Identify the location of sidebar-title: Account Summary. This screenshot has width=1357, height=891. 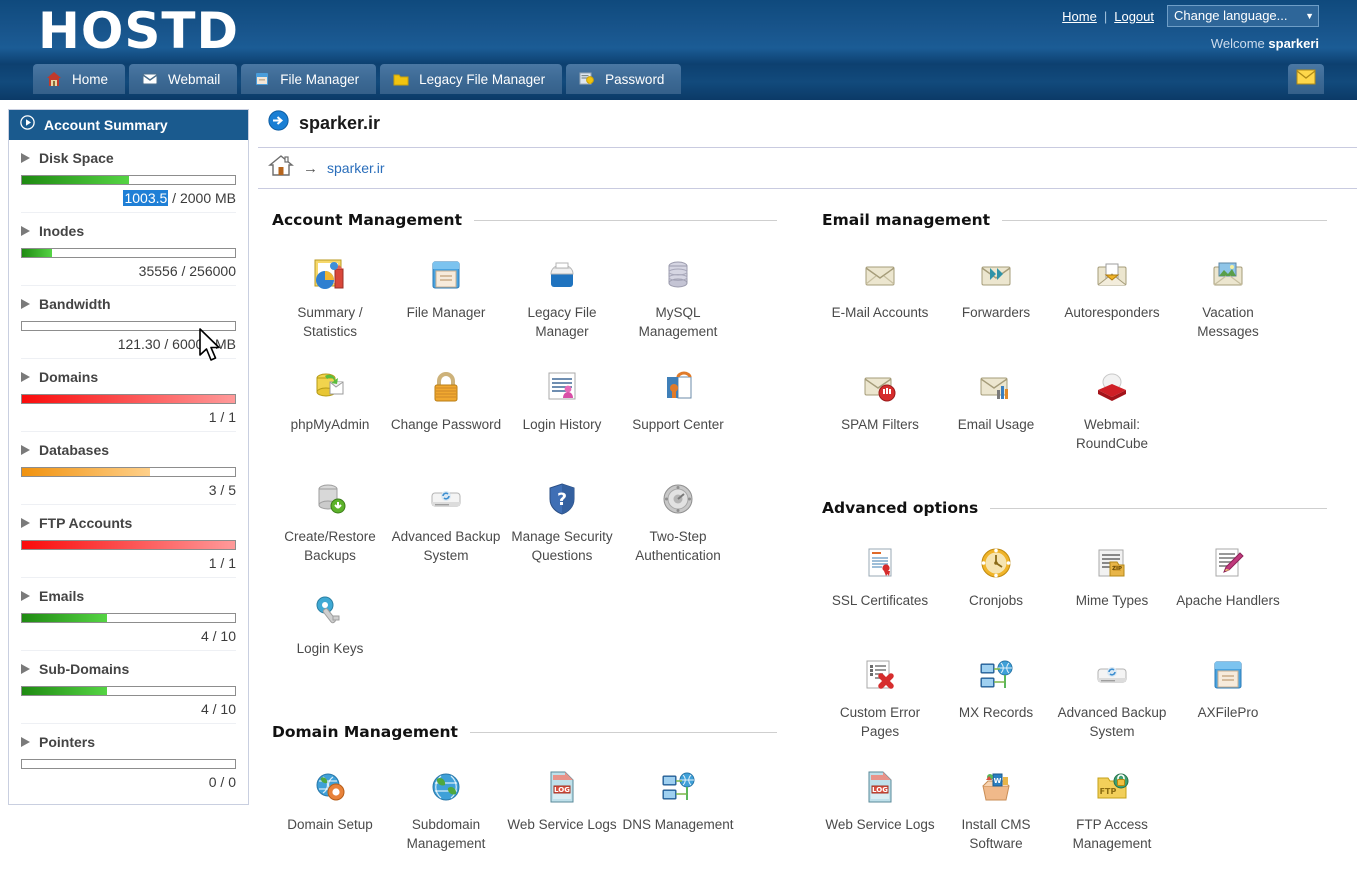
(106, 125).